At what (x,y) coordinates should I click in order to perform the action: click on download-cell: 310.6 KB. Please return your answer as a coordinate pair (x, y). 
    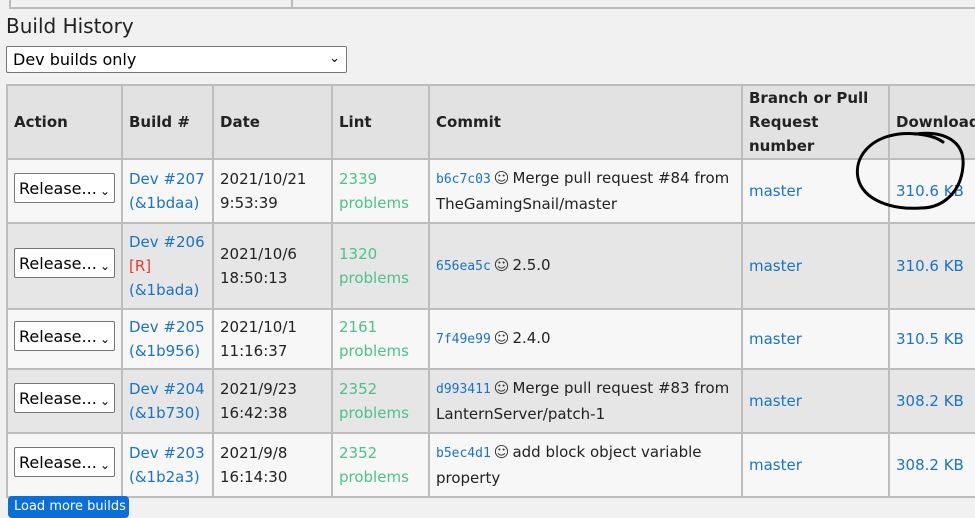
    Looking at the image, I should click on (931, 266).